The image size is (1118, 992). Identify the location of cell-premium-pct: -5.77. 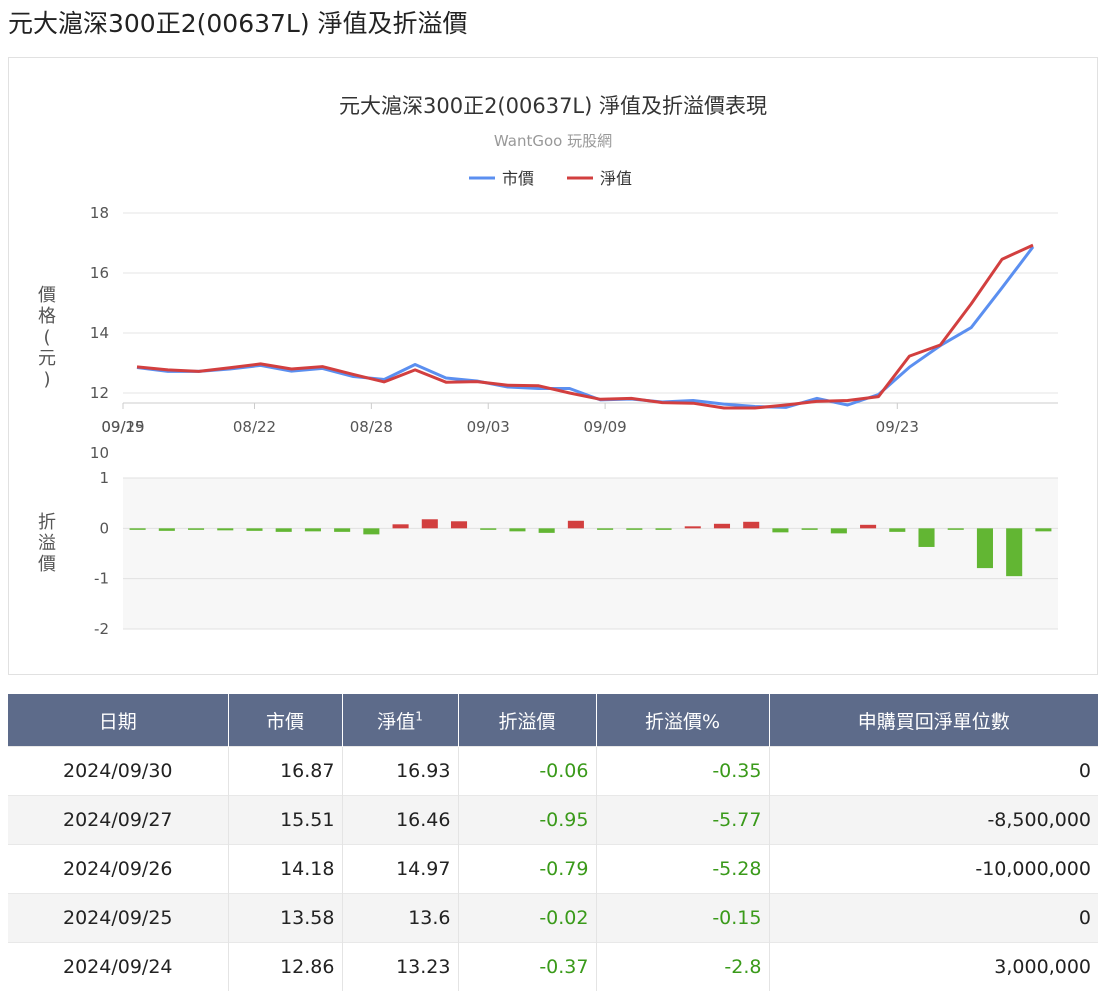
(683, 820).